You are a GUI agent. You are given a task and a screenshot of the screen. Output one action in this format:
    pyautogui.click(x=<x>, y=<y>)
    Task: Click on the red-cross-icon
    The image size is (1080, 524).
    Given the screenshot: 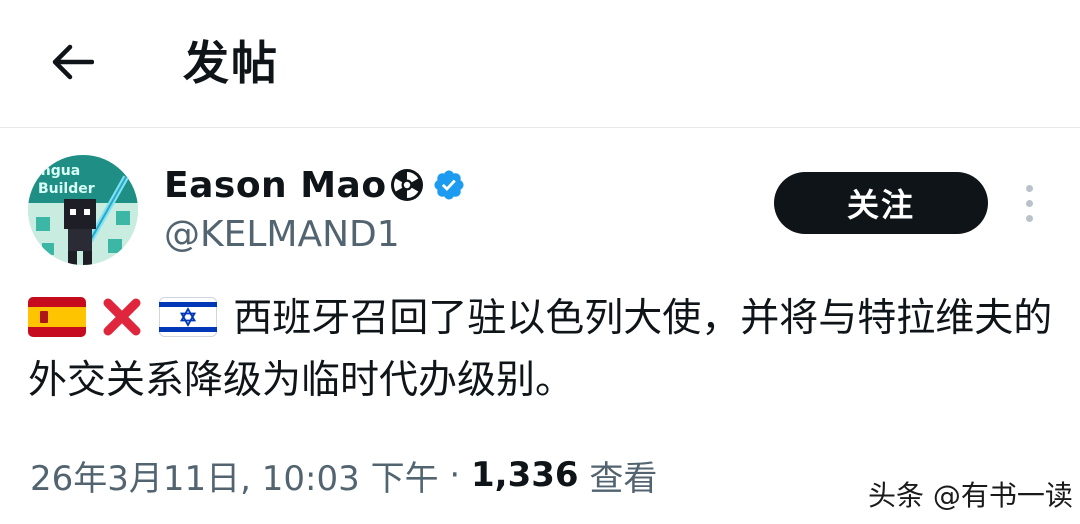 What is the action you would take?
    pyautogui.click(x=122, y=317)
    